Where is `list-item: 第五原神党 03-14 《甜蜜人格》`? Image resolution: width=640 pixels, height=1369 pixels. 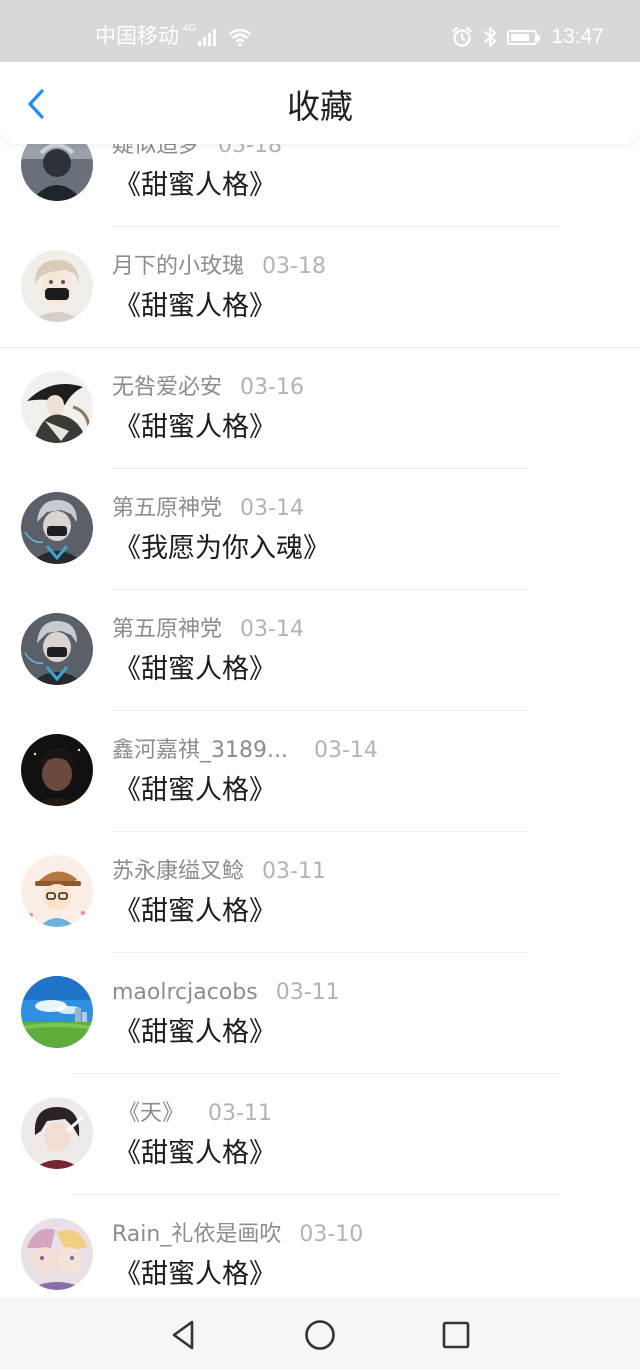 list-item: 第五原神党 03-14 《甜蜜人格》 is located at coordinates (320, 650).